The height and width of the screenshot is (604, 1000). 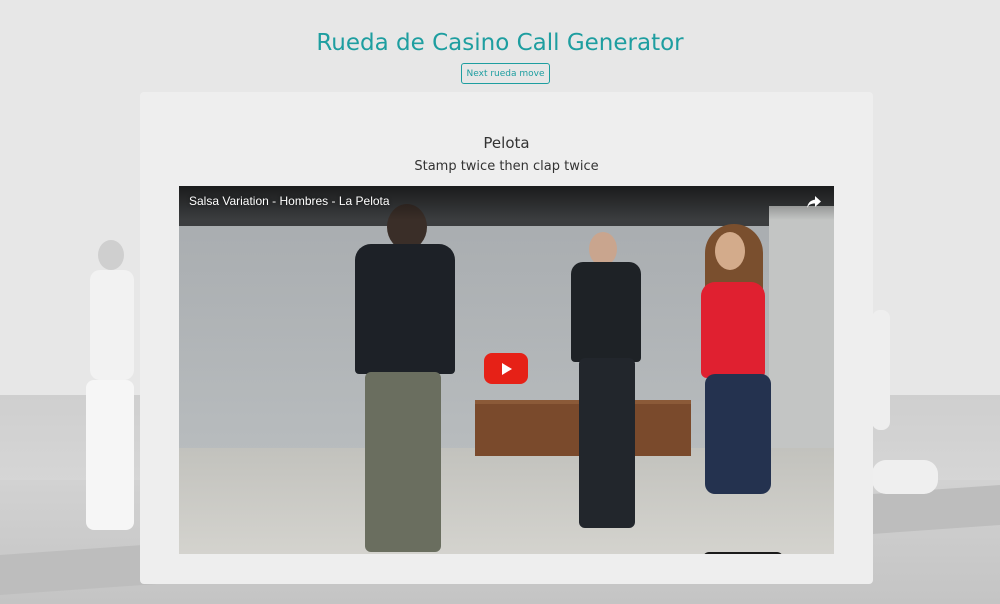 I want to click on video-dancer-woman, so click(x=744, y=389).